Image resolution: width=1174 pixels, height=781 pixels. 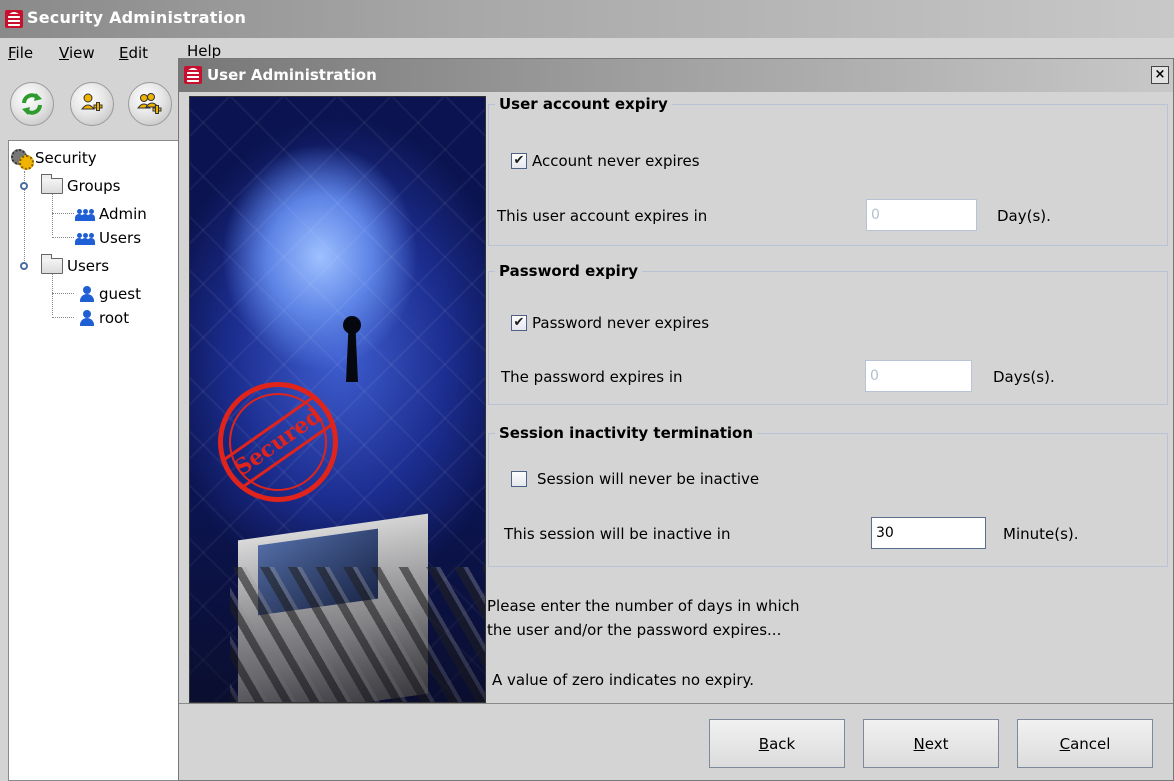 I want to click on main-window-title: Security Administration, so click(x=137, y=17).